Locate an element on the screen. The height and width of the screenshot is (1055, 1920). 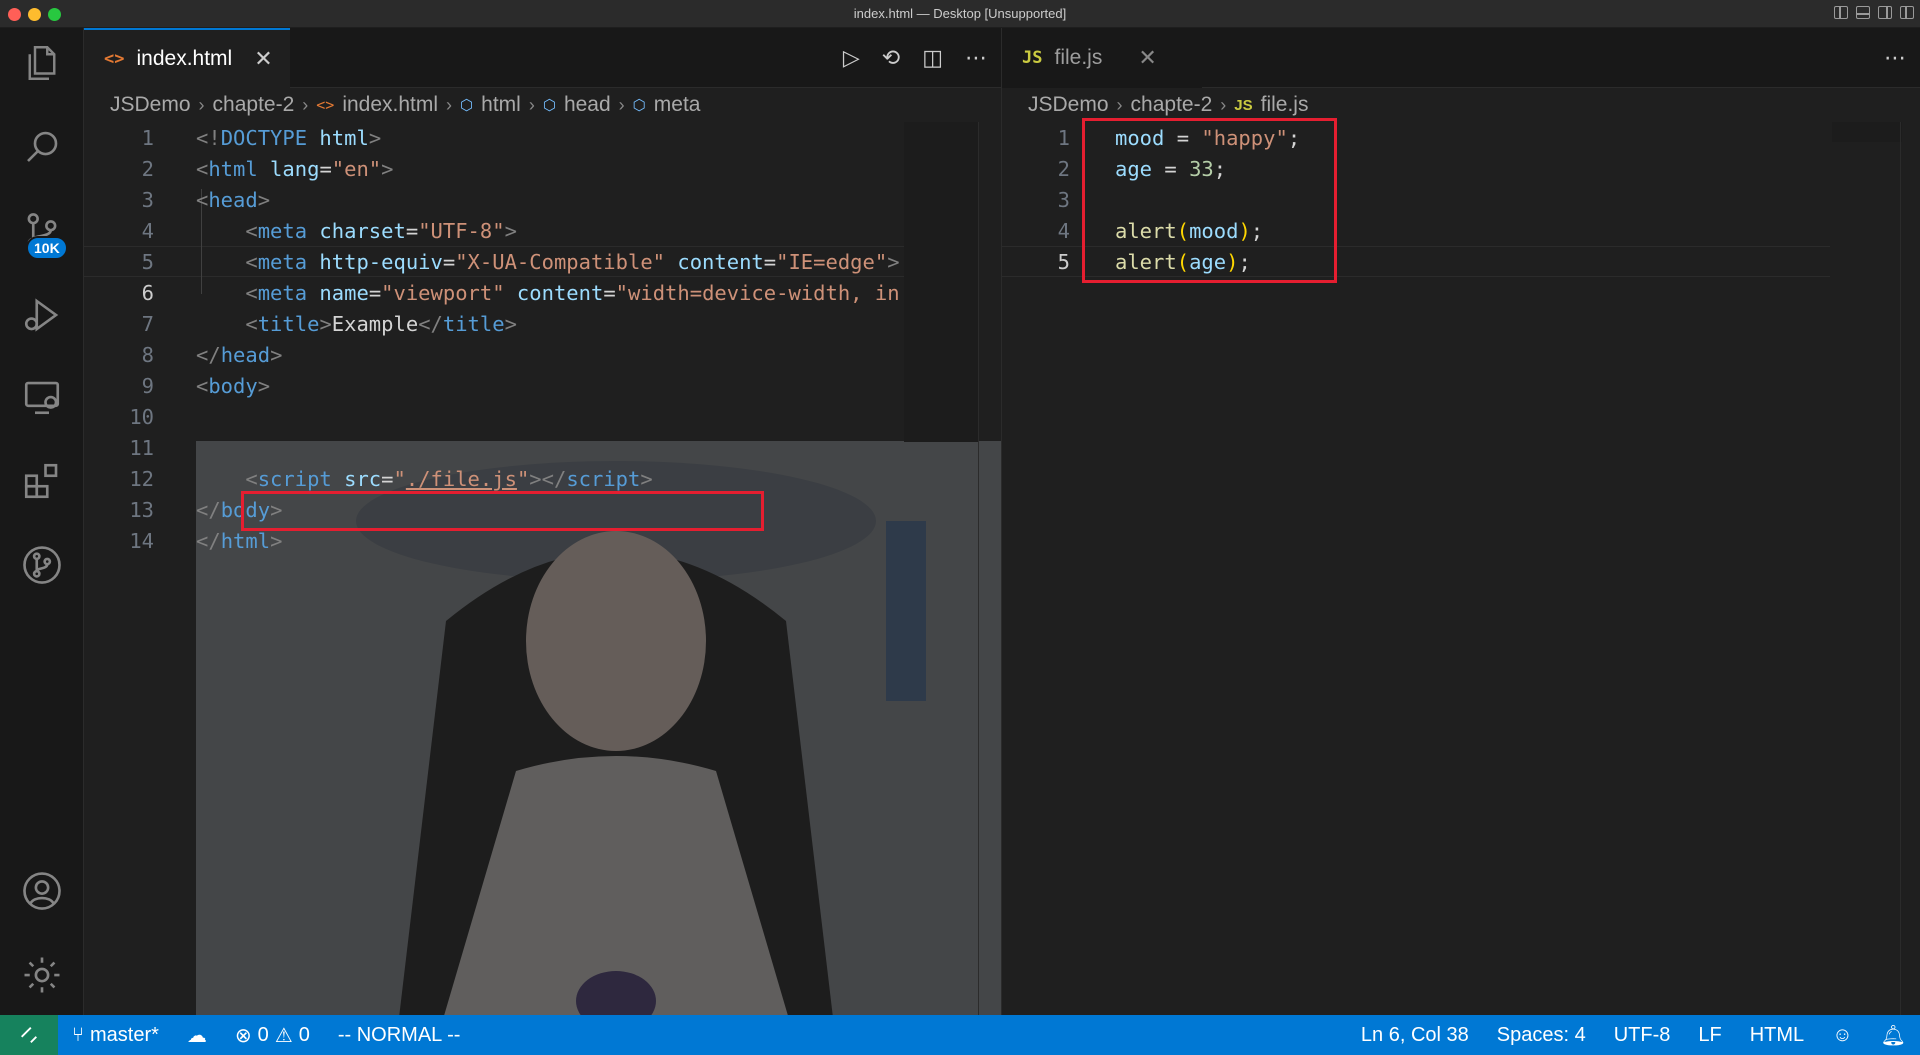
source-control-badge: 10K is located at coordinates (47, 248).